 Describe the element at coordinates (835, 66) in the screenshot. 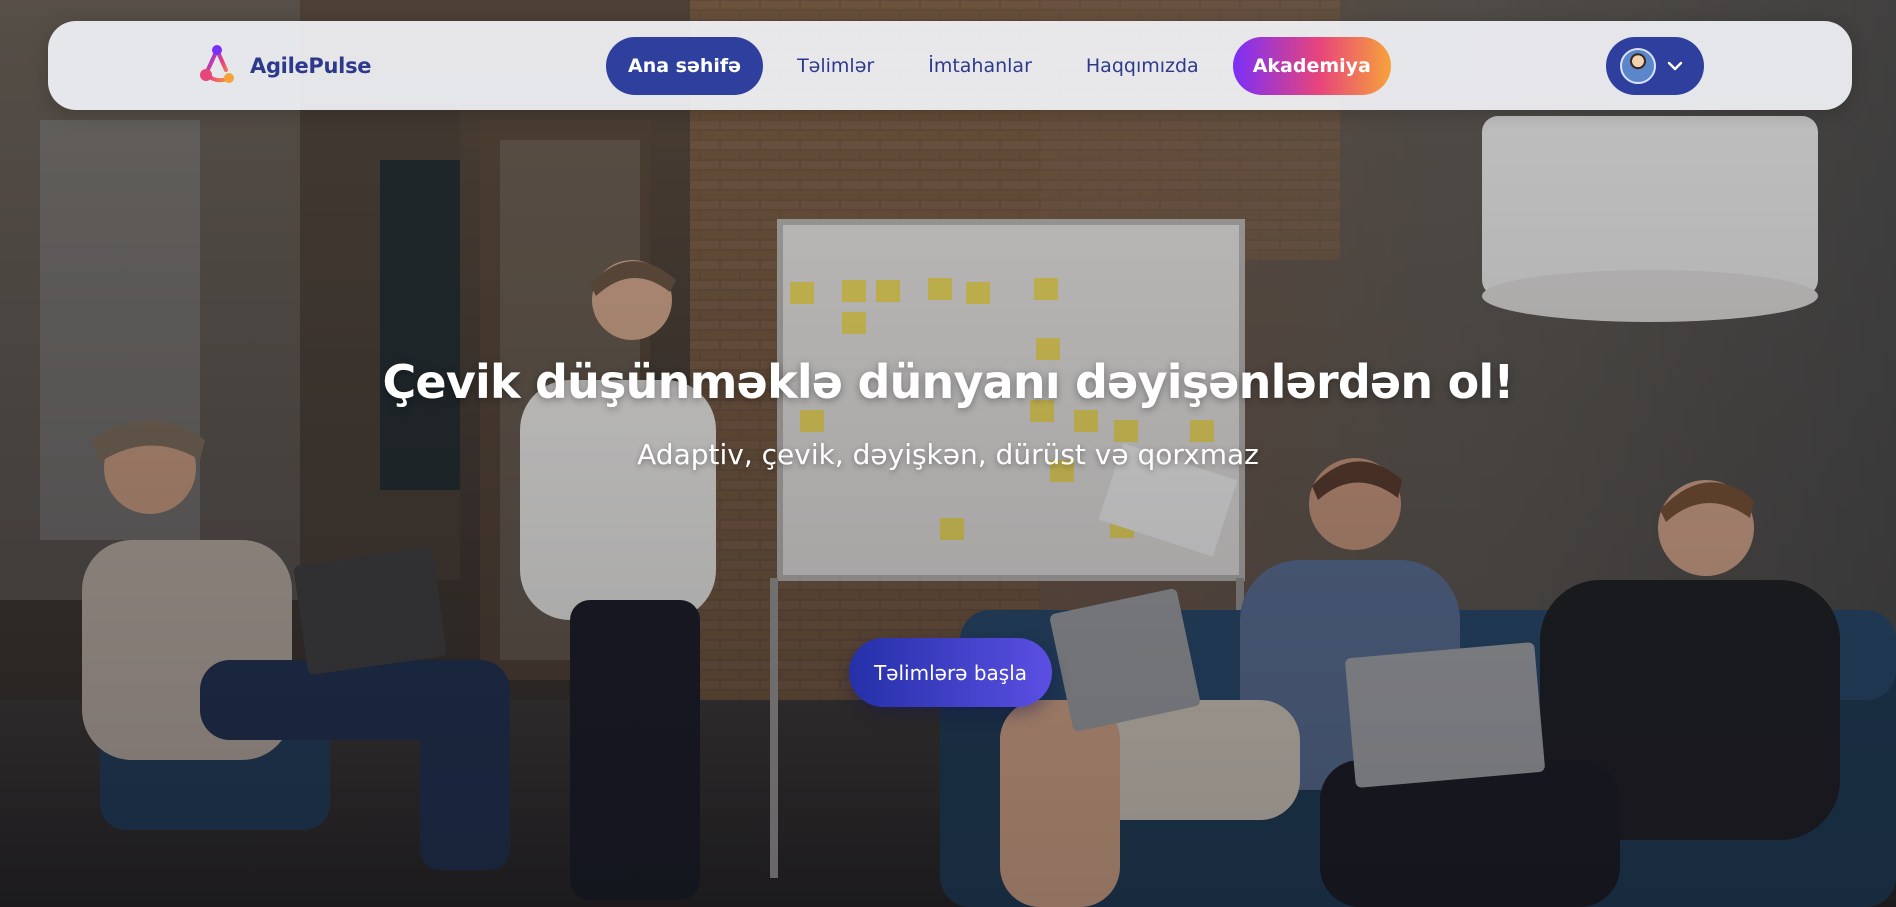

I see `nav-trainings: Təlimlər` at that location.